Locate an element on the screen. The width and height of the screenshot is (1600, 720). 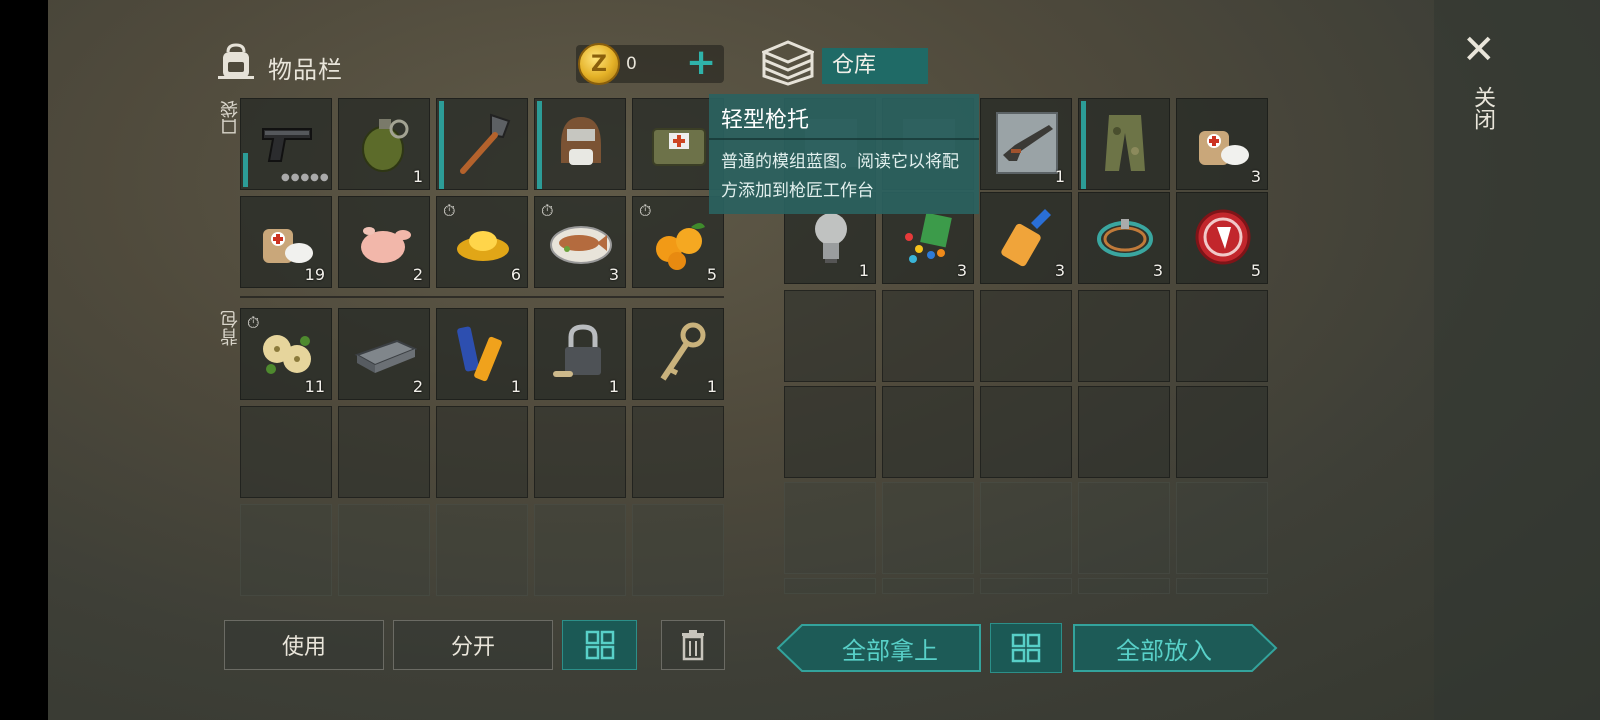
gold-ingot-icon is located at coordinates (483, 241).